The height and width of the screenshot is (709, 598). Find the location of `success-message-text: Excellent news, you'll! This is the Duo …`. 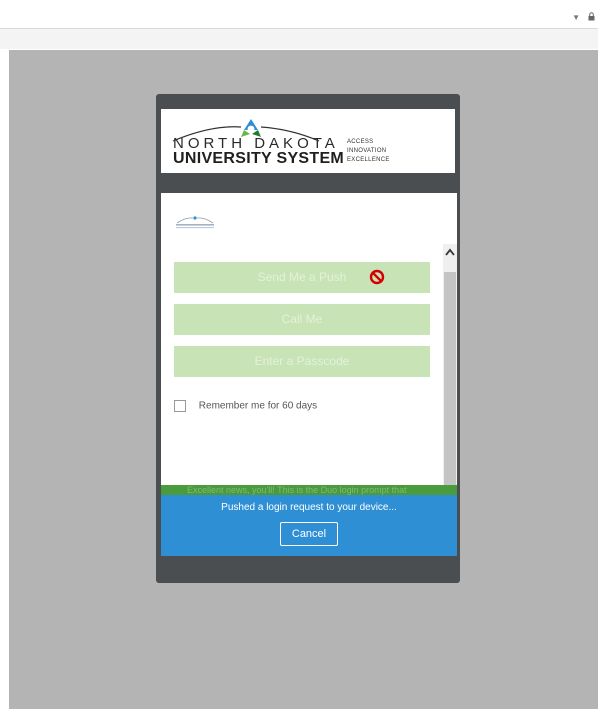

success-message-text: Excellent news, you'll! This is the Duo … is located at coordinates (297, 490).